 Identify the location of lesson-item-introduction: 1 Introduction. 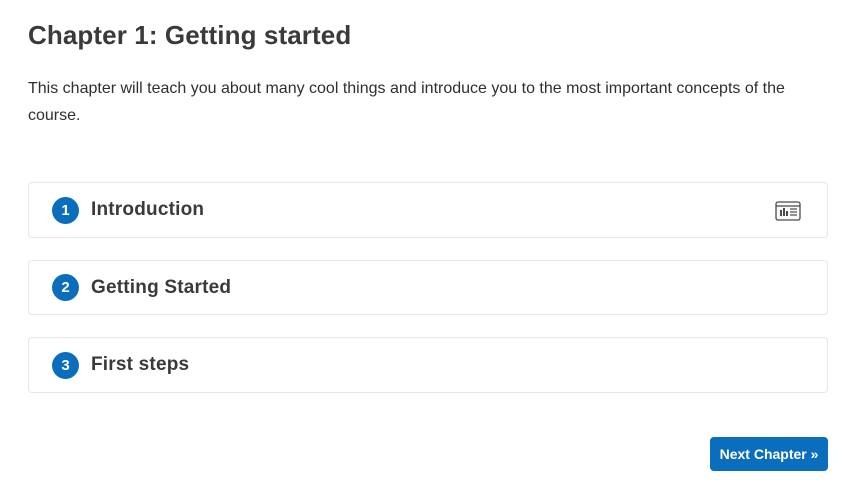
(428, 210).